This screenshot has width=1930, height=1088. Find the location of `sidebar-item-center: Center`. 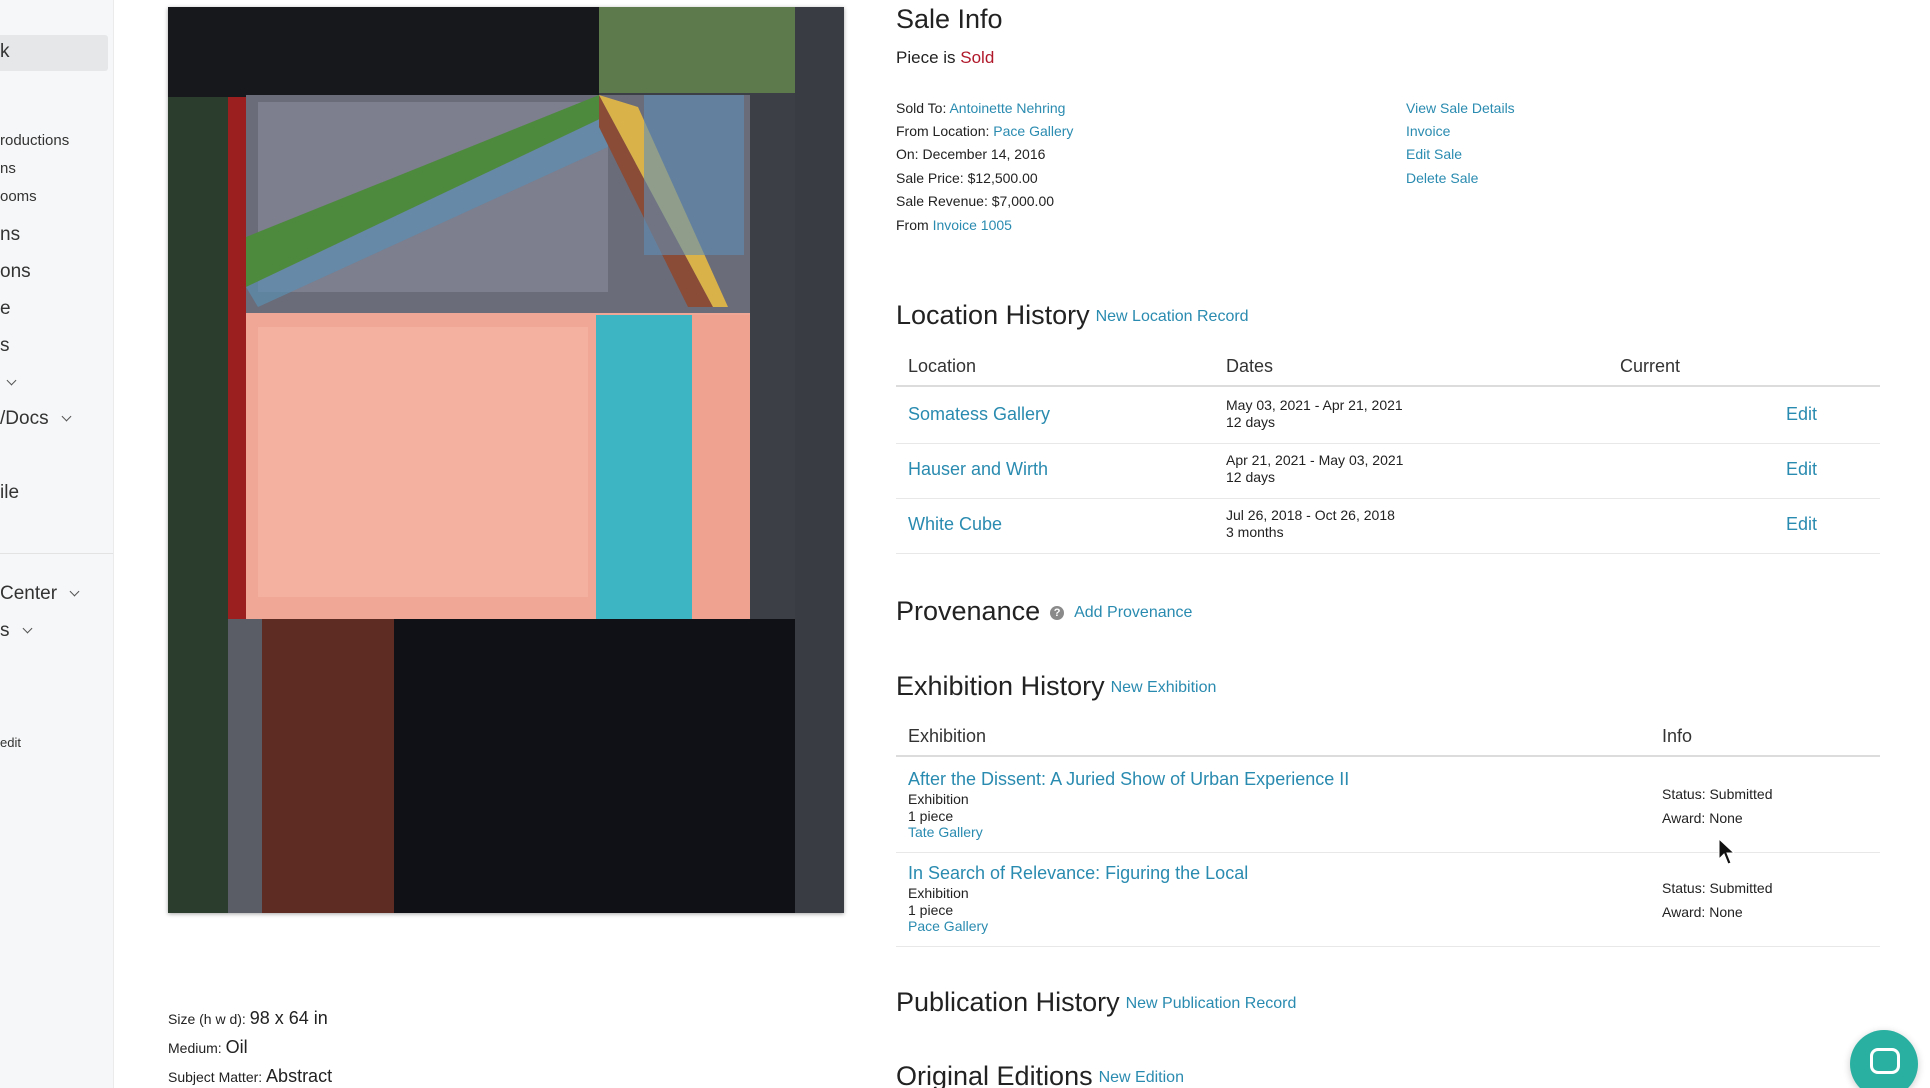

sidebar-item-center: Center is located at coordinates (40, 594).